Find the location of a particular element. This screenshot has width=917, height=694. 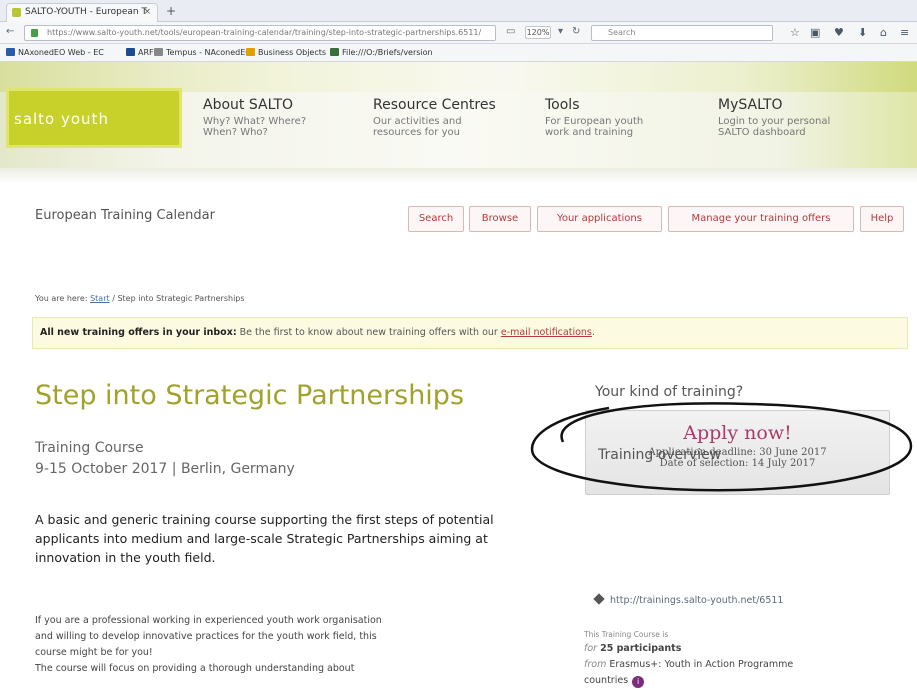

apply-now-label: Apply now! is located at coordinates (737, 433).